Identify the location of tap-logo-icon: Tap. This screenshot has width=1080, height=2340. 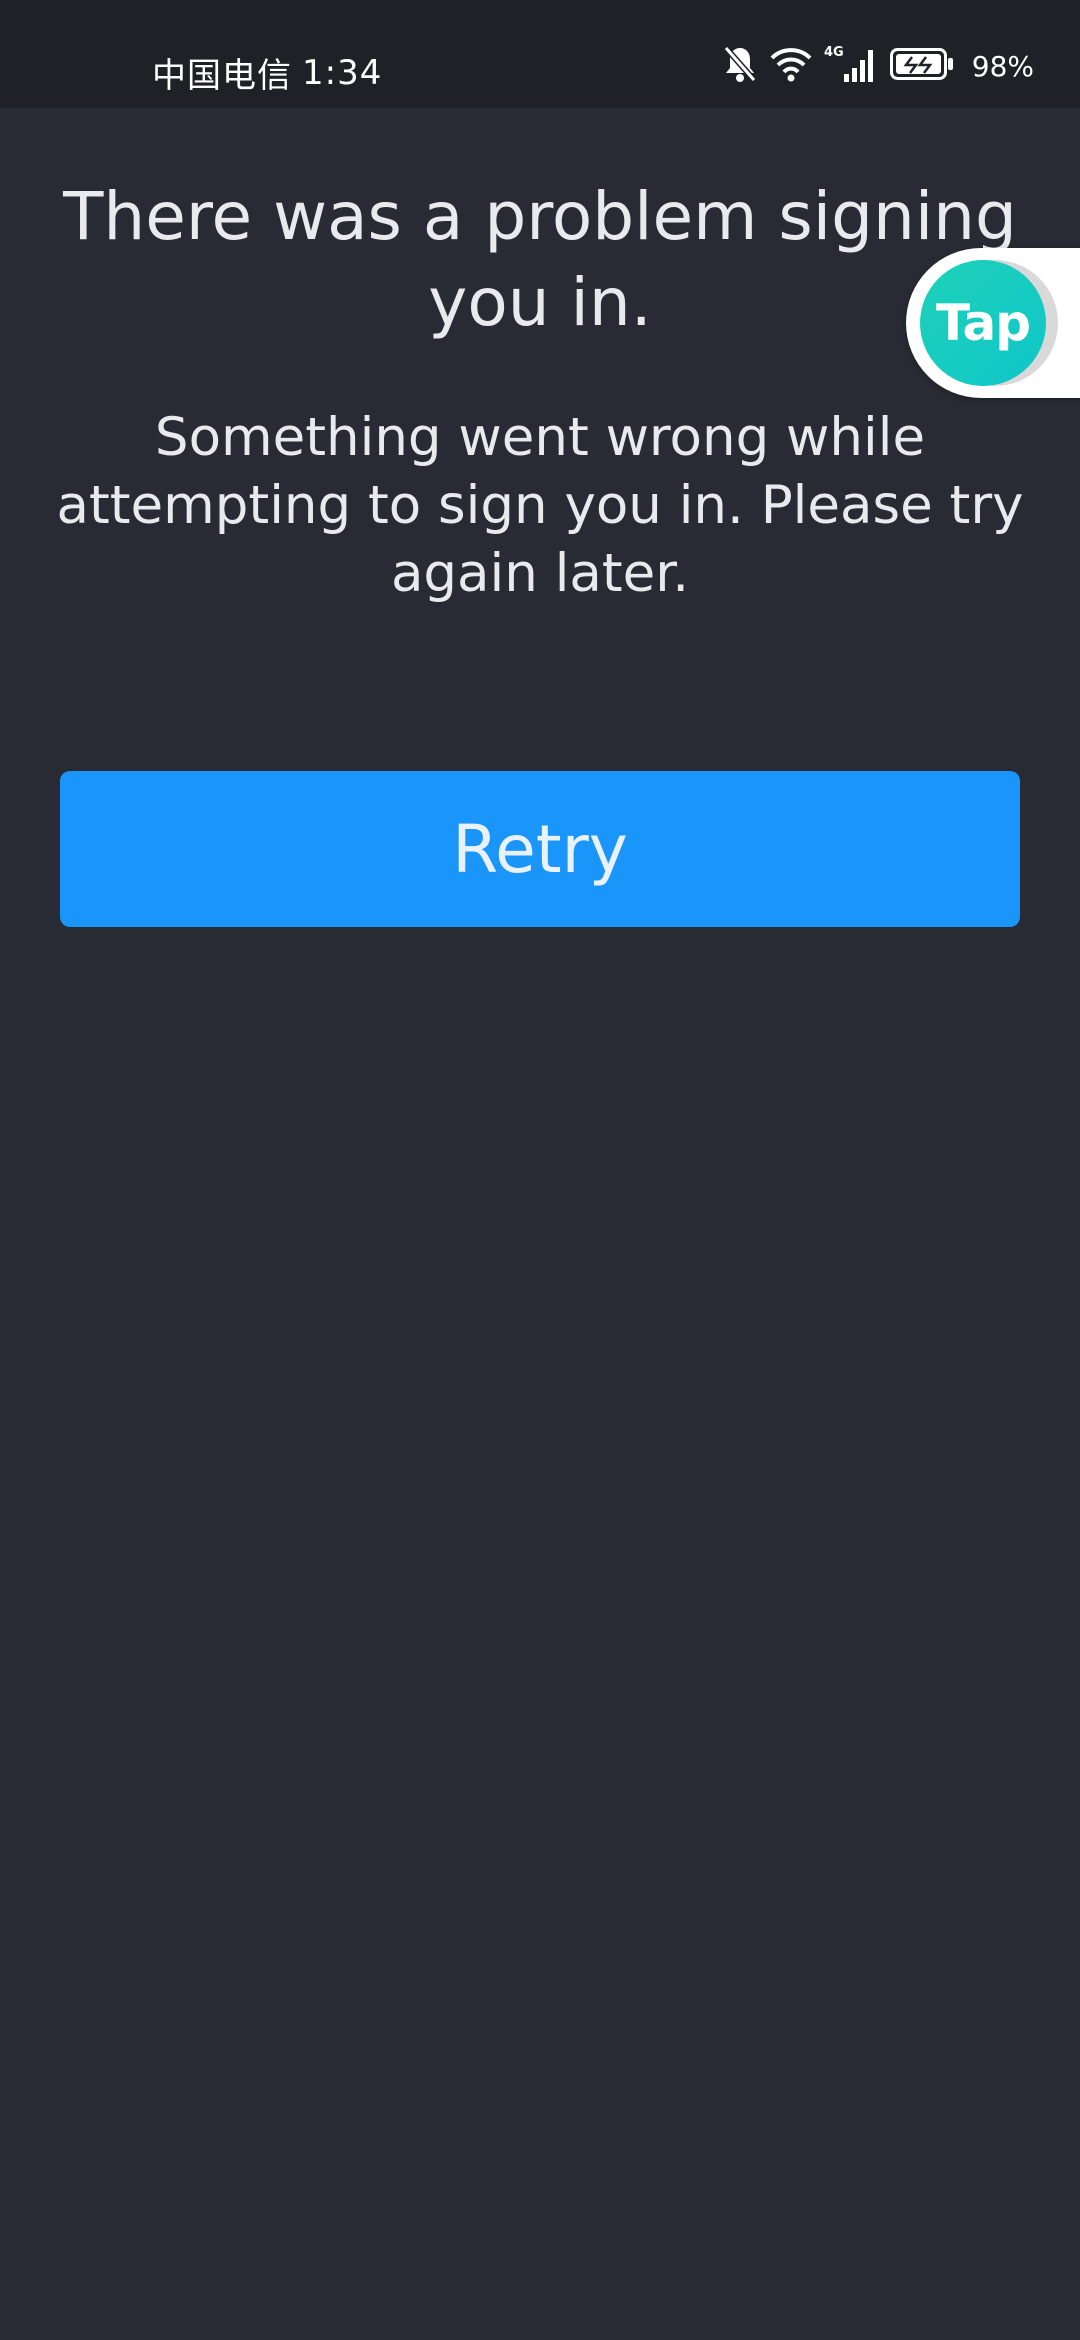
(983, 323).